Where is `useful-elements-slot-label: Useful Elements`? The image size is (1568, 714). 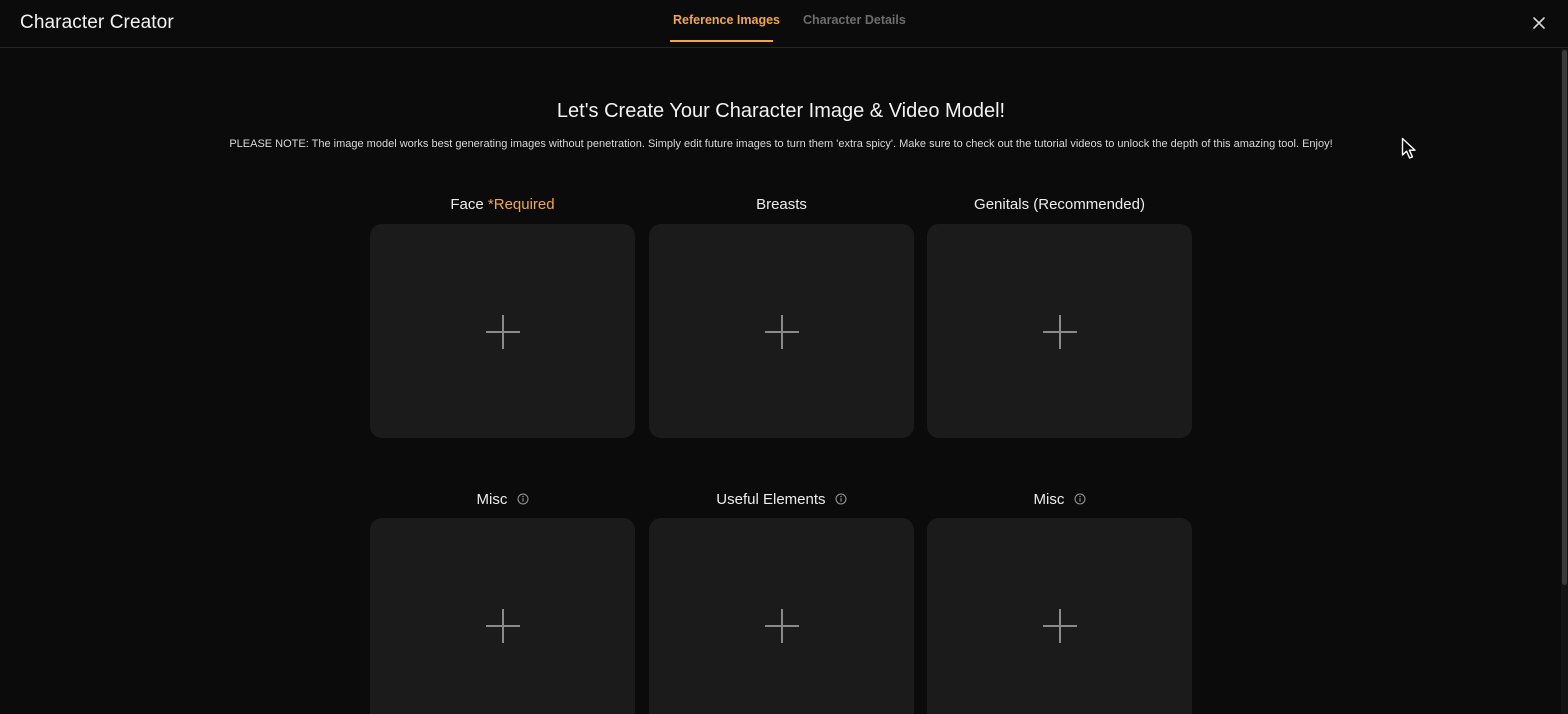 useful-elements-slot-label: Useful Elements is located at coordinates (781, 499).